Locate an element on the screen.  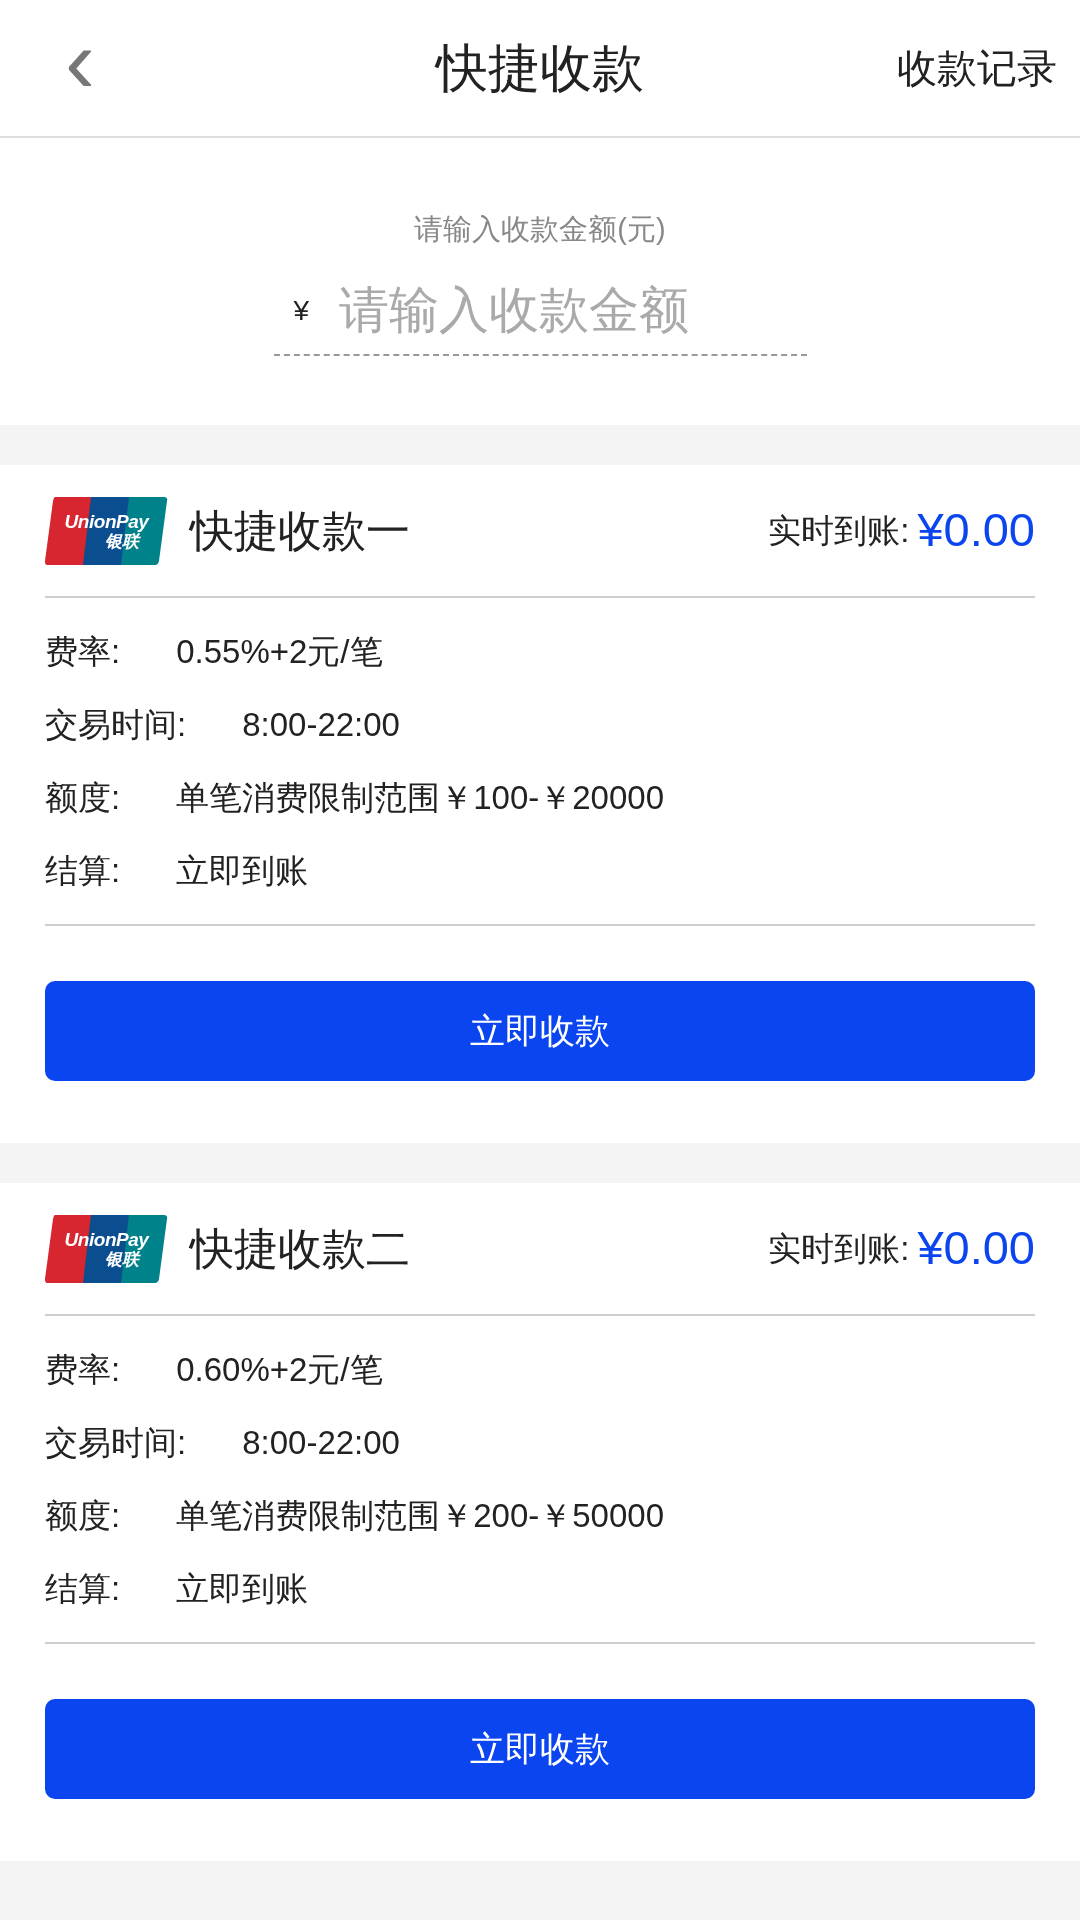
back-button: ‹ is located at coordinates (80, 61).